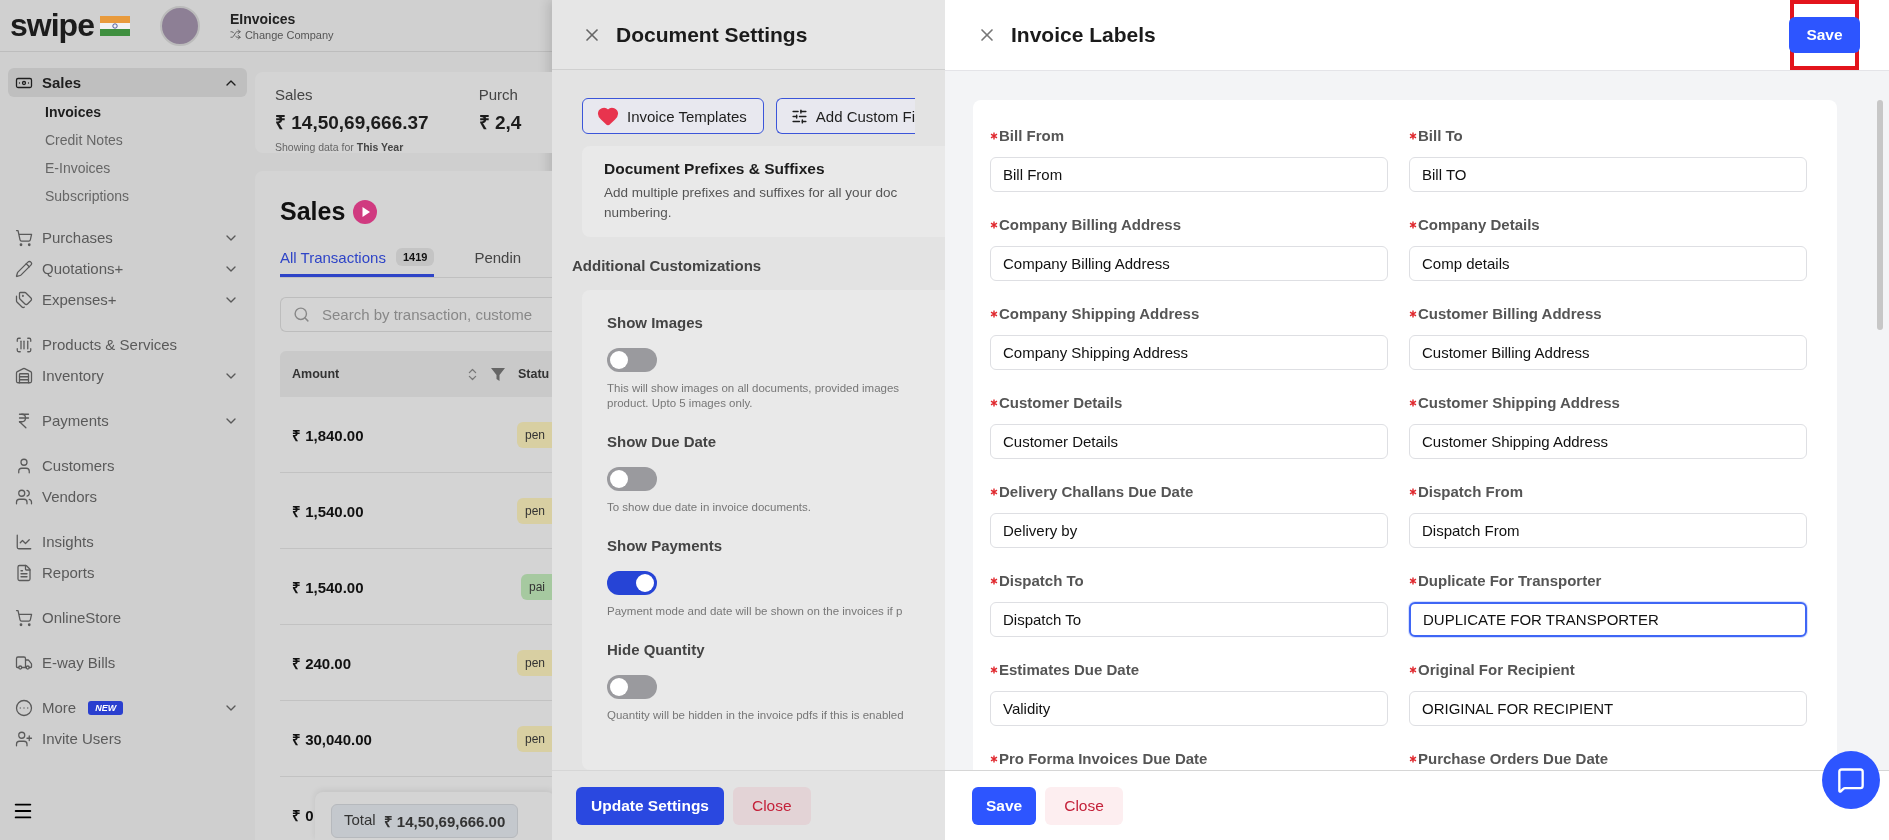 Image resolution: width=1889 pixels, height=840 pixels. What do you see at coordinates (1608, 491) in the screenshot?
I see `field-label: Dispatch From` at bounding box center [1608, 491].